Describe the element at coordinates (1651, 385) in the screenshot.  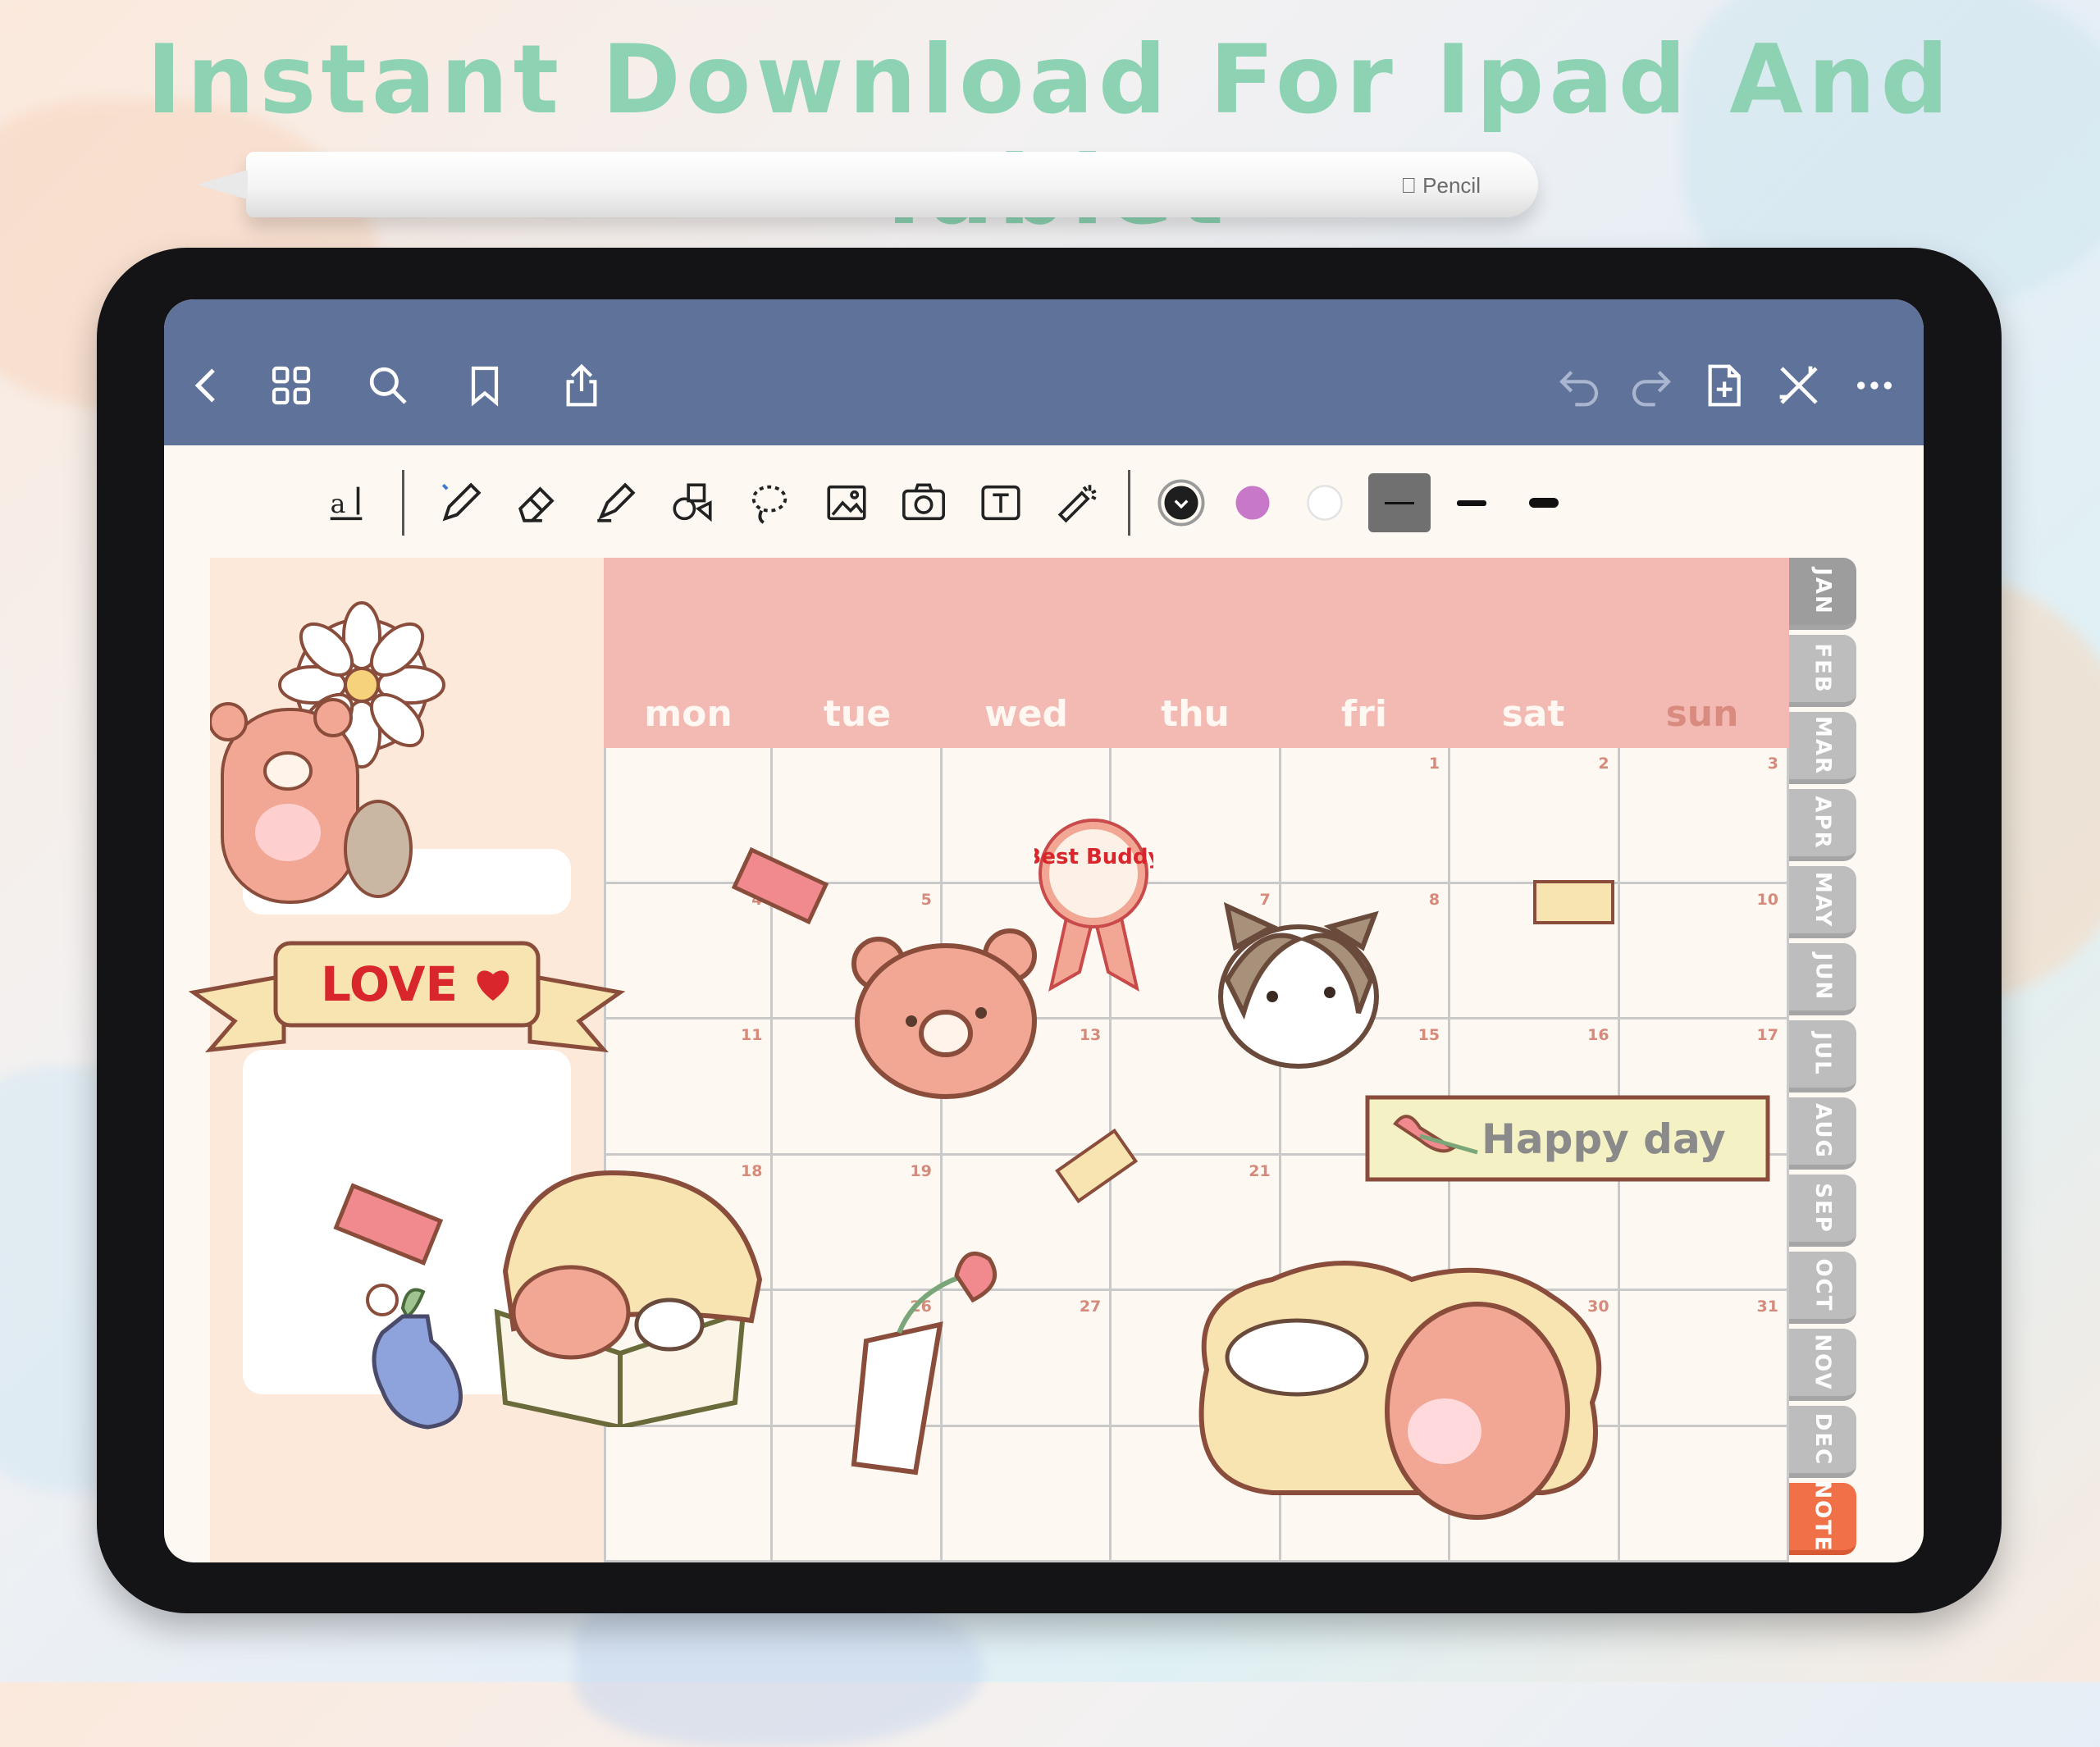
I see `redo-icon` at that location.